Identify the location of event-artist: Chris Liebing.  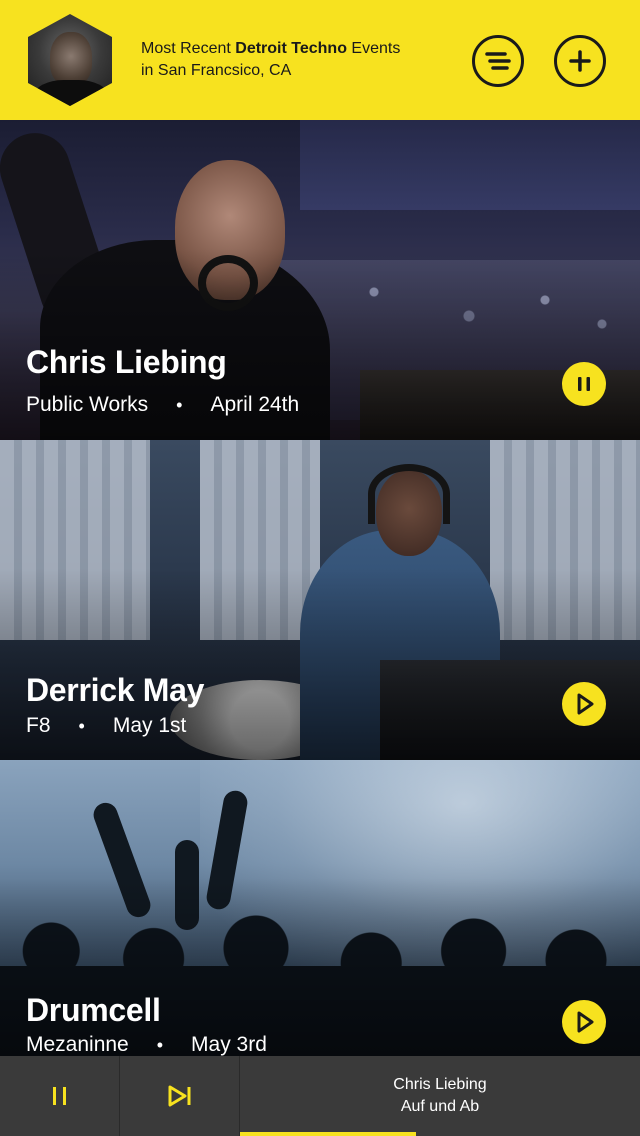
(126, 362).